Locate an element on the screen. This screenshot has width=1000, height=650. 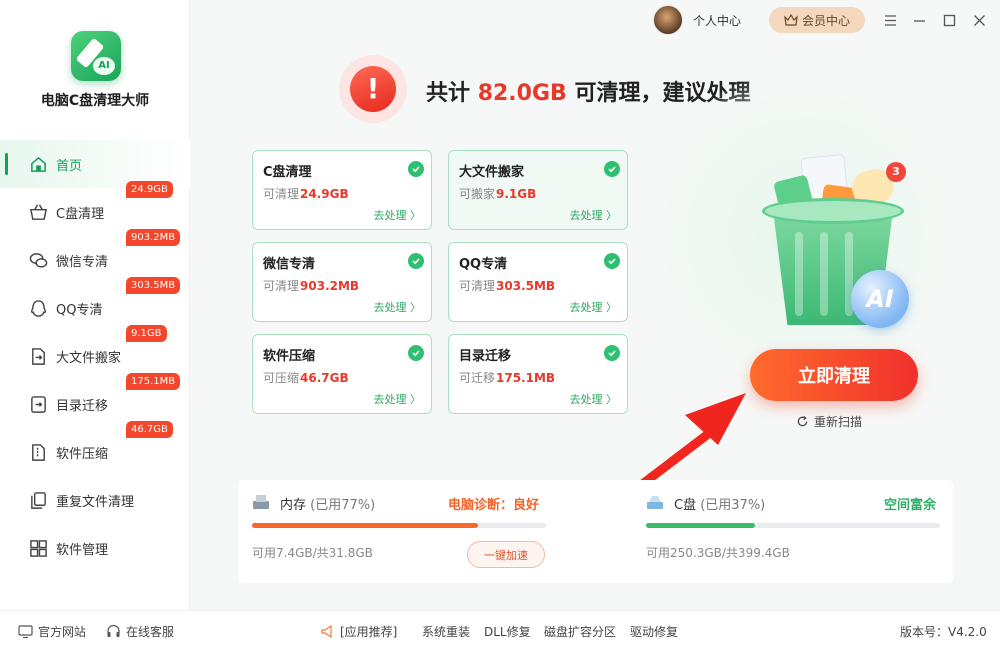
total-cleanable-amount: 82.0GB is located at coordinates (522, 93).